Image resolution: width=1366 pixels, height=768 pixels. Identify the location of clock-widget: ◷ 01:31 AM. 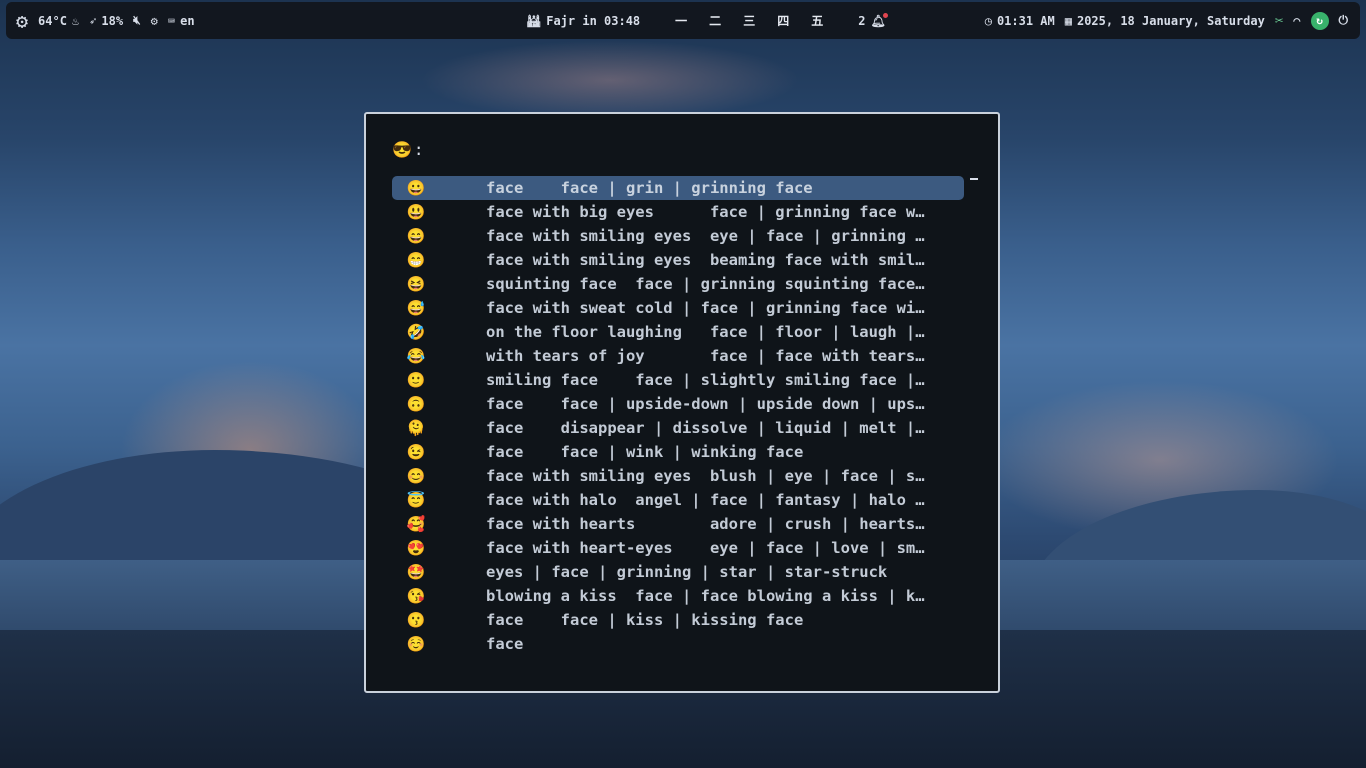
(1020, 21).